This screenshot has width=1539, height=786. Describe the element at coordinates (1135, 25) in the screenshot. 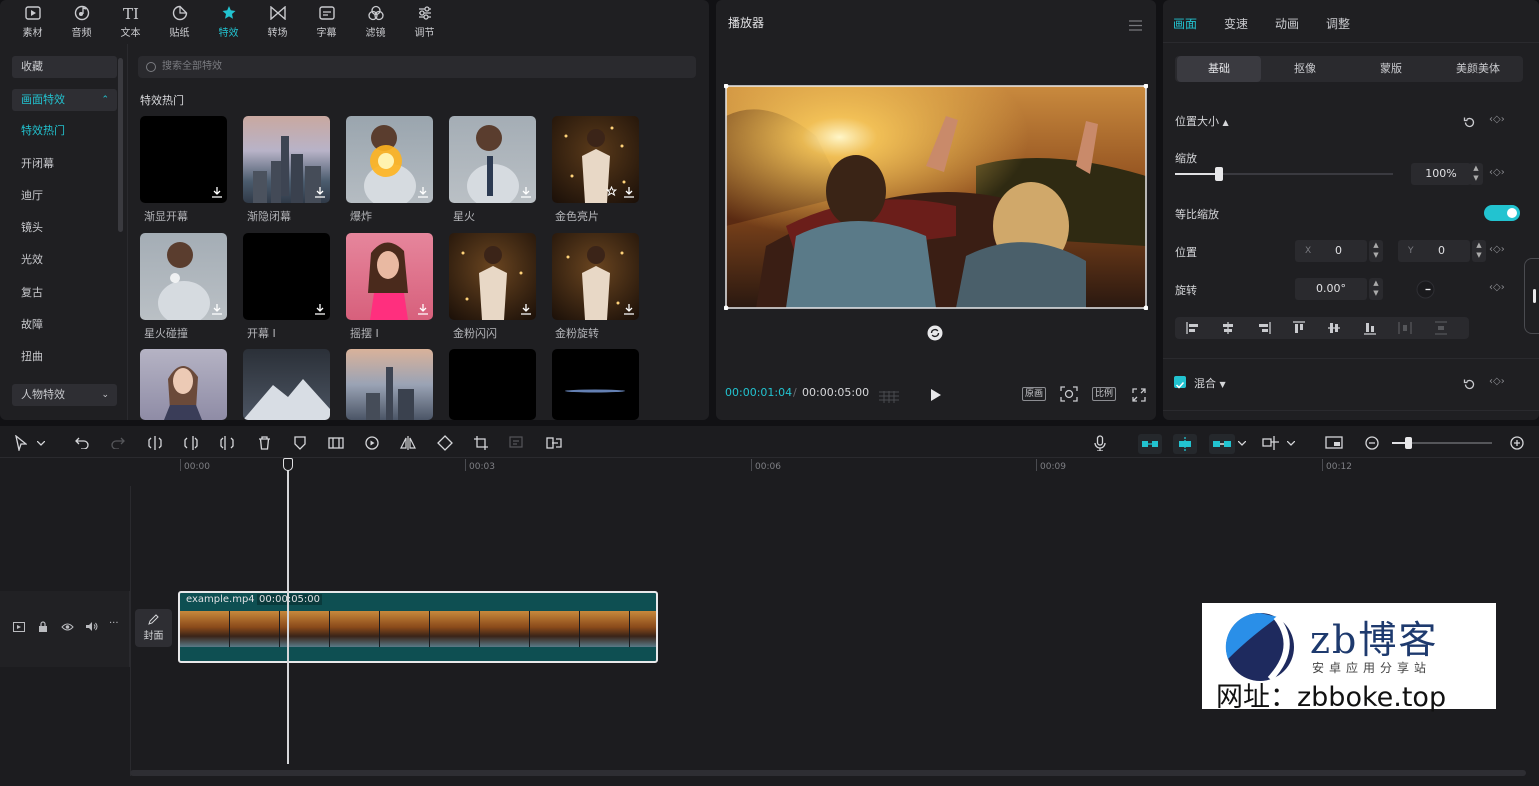

I see `menu-icon` at that location.